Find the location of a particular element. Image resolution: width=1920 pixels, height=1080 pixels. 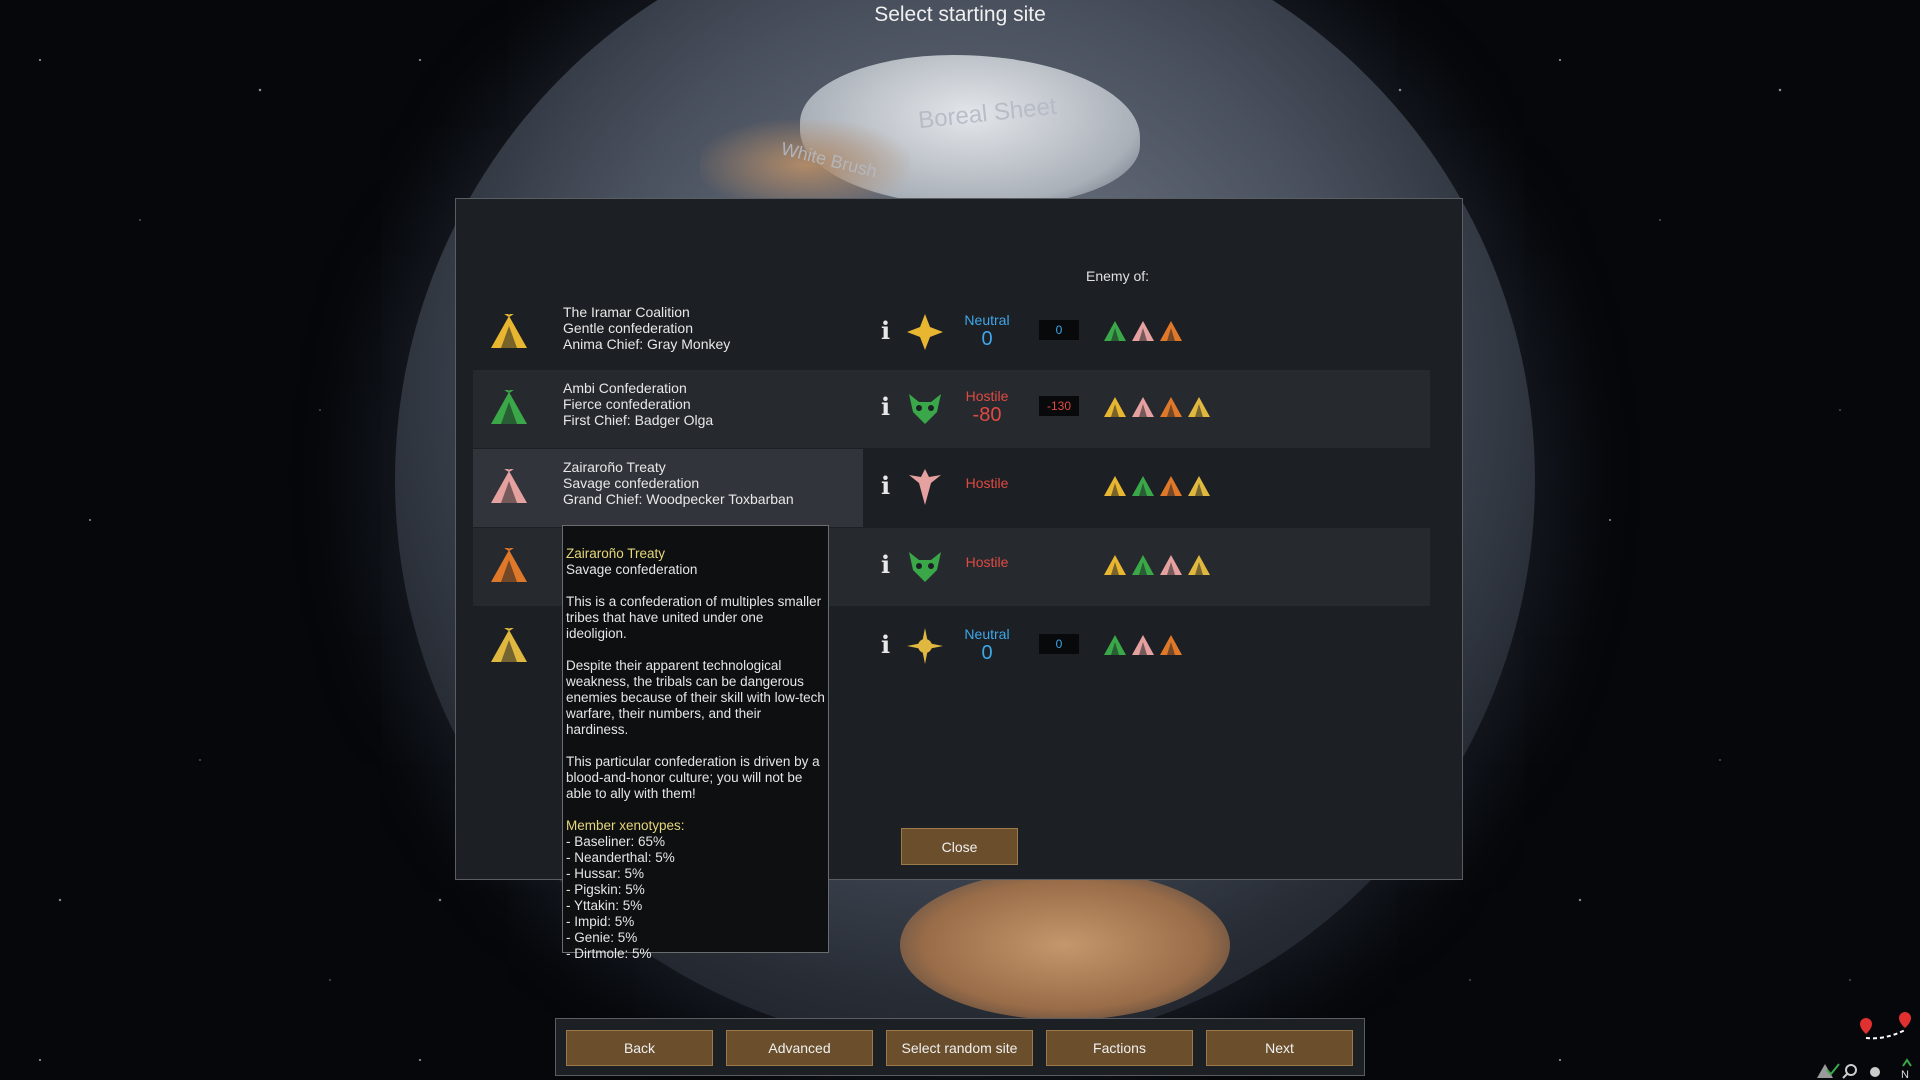

xenotype-item: - Yttakin: 5% is located at coordinates (604, 905).